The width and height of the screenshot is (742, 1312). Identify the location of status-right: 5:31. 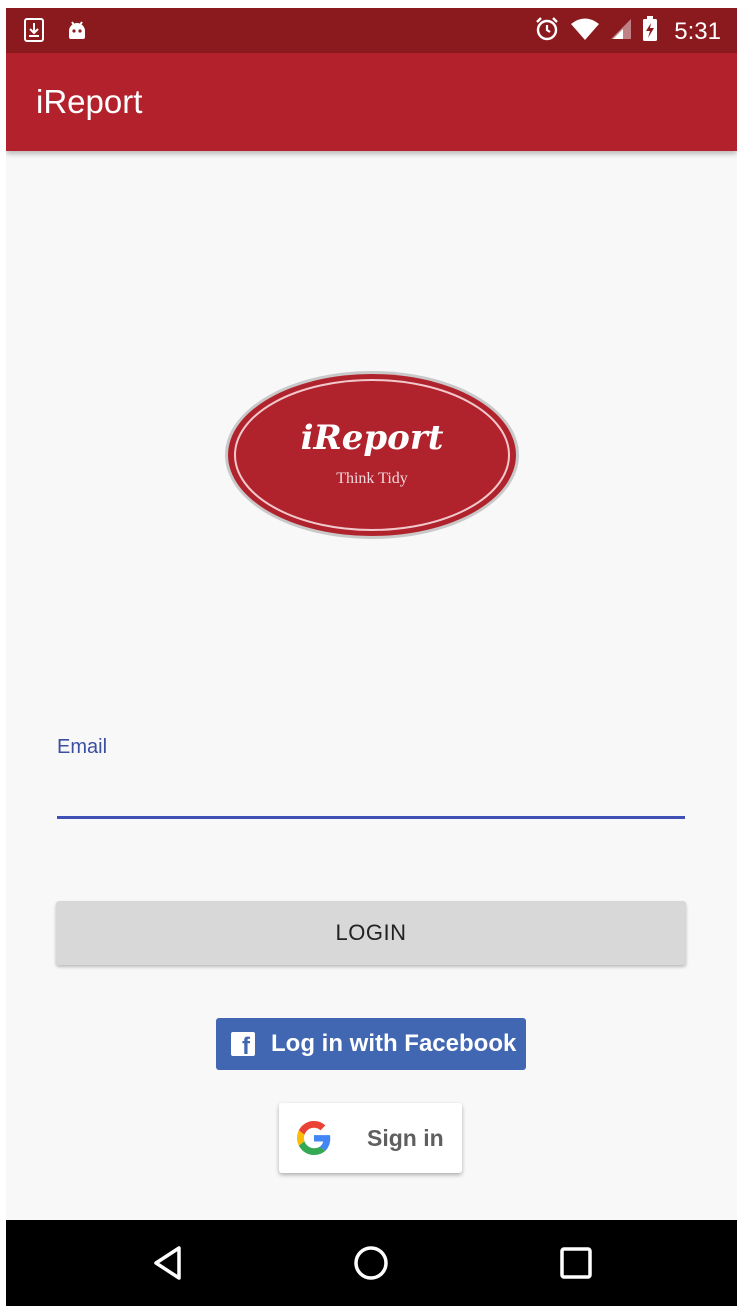
(627, 31).